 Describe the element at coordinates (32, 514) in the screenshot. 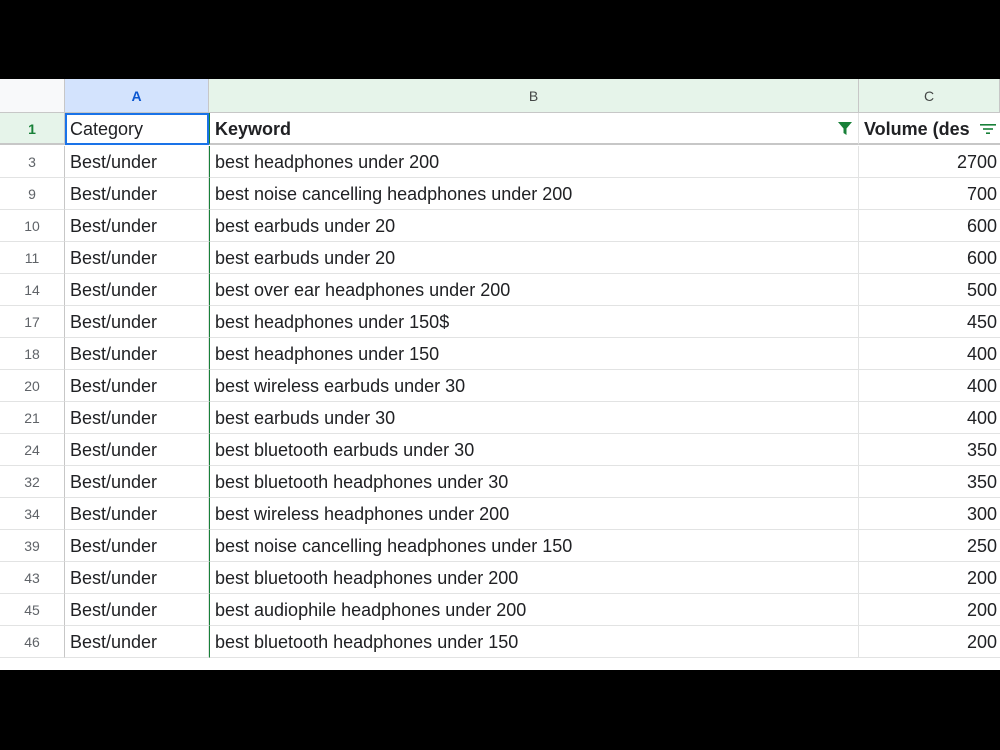

I see `row-number: 34` at that location.